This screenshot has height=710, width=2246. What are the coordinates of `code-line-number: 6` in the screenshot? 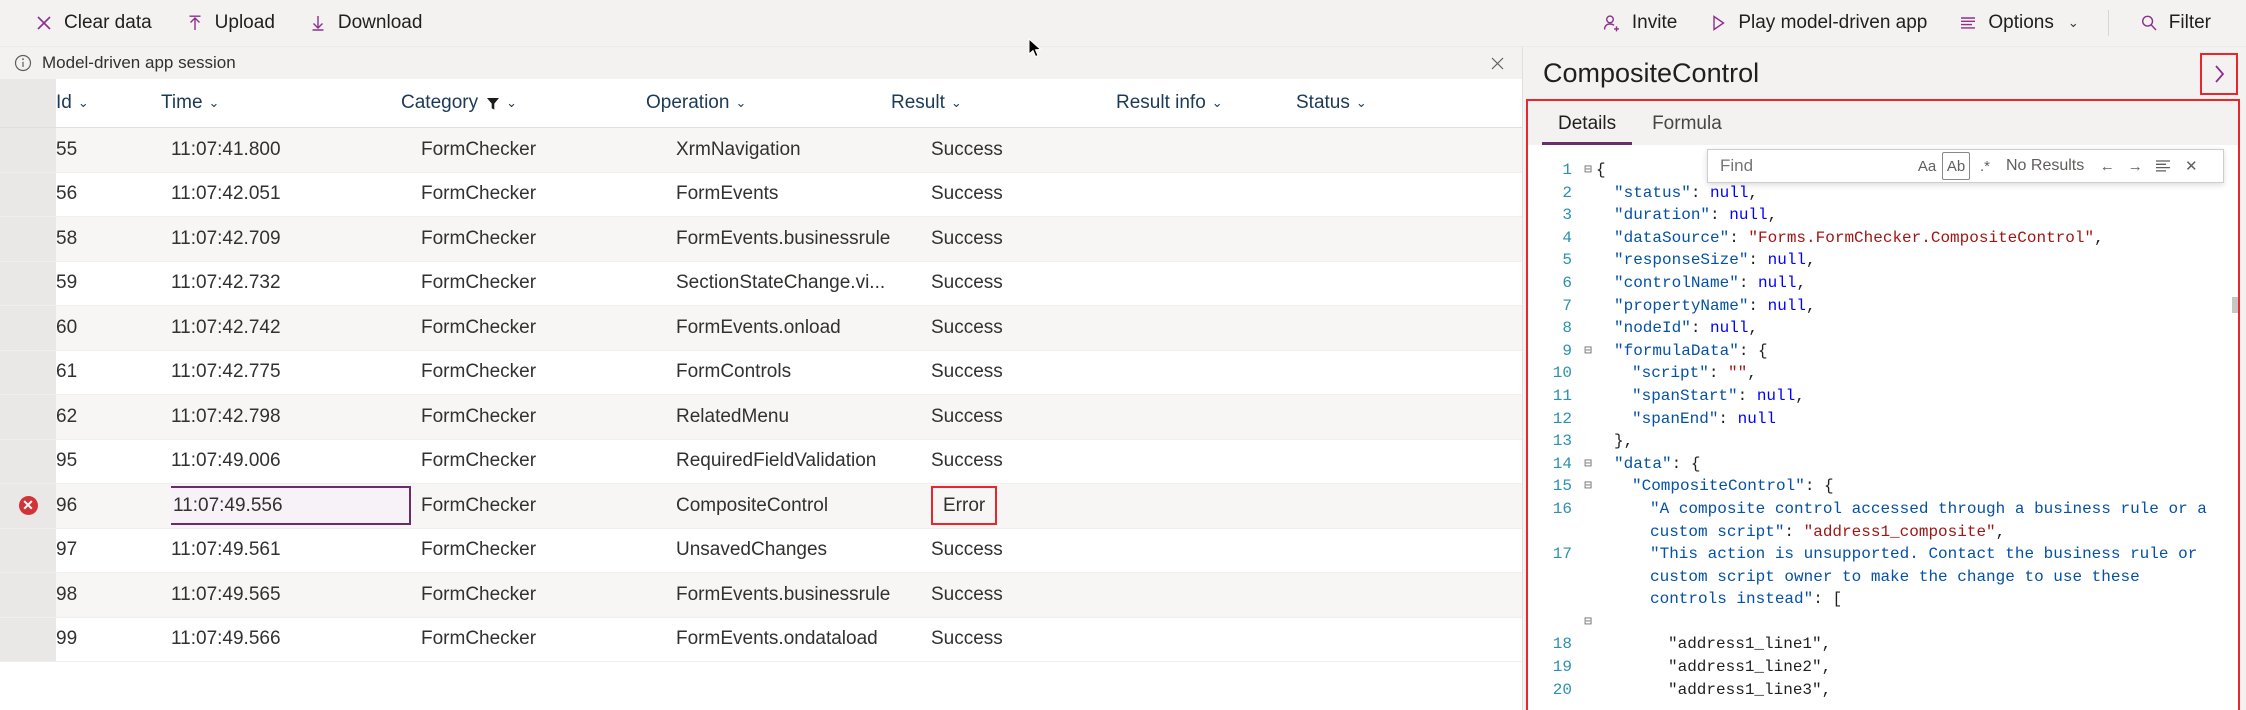 It's located at (1567, 282).